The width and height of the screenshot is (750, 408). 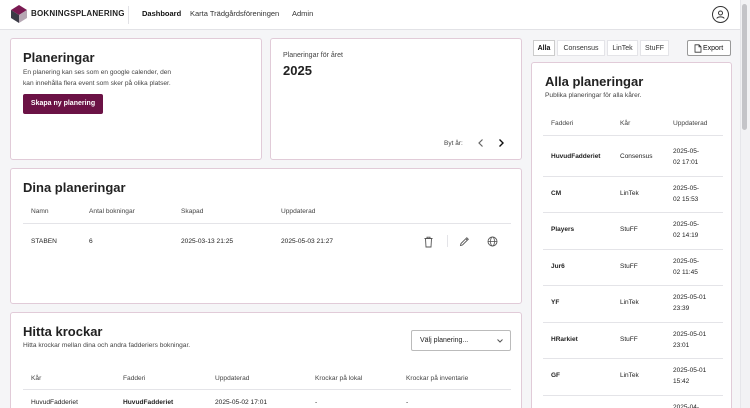 I want to click on row-fadderi: YF, so click(x=555, y=303).